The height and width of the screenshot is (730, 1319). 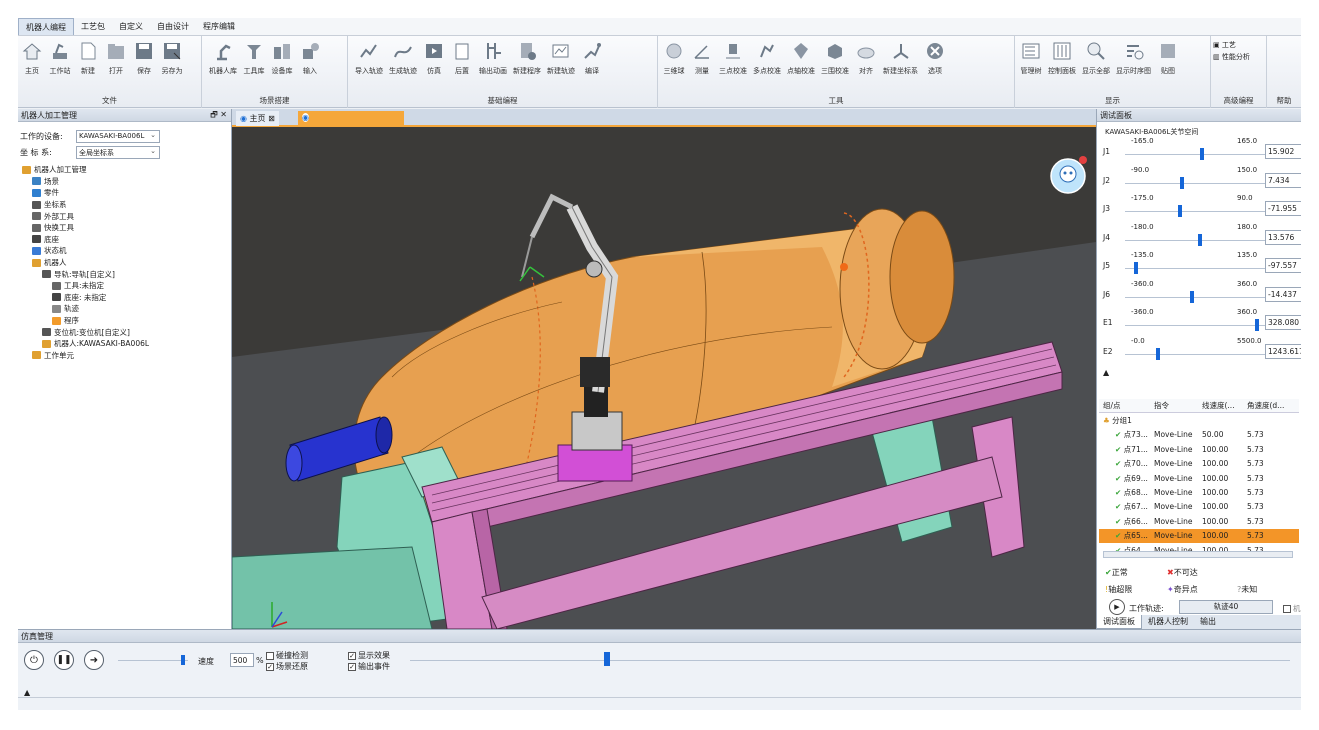 I want to click on menu-custom: 自定义, so click(x=131, y=26).